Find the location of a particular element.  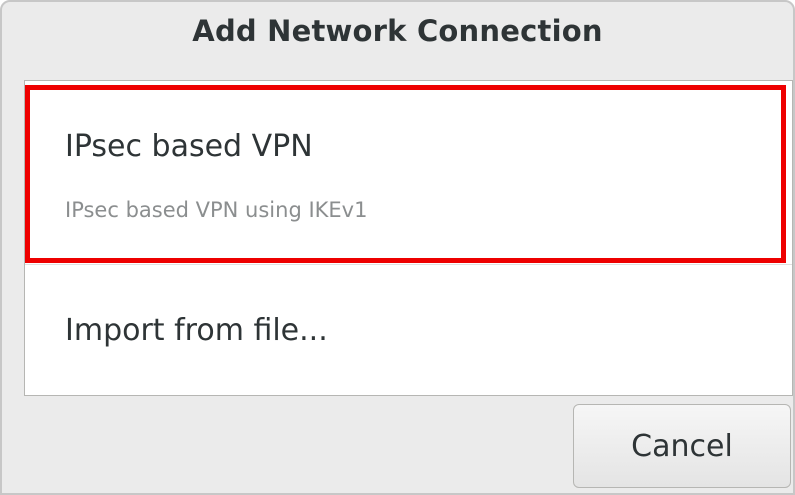

dialog-title: Add Network Connection is located at coordinates (397, 31).